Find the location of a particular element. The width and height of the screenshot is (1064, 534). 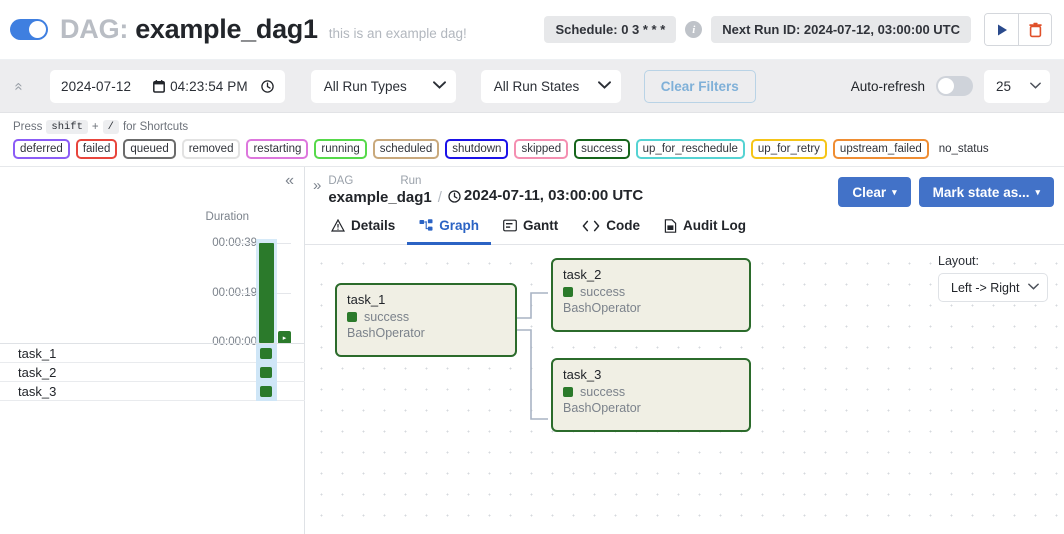

table-row: task_3 is located at coordinates (152, 391).